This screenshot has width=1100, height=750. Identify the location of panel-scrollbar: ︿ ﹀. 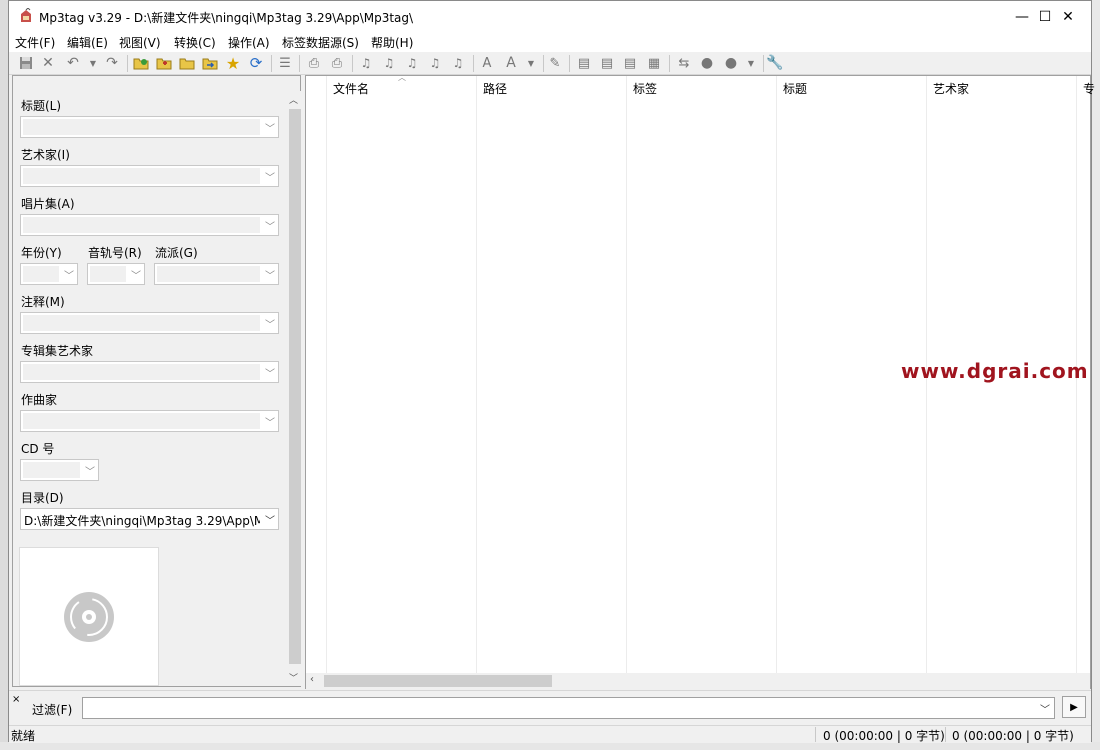
(294, 388).